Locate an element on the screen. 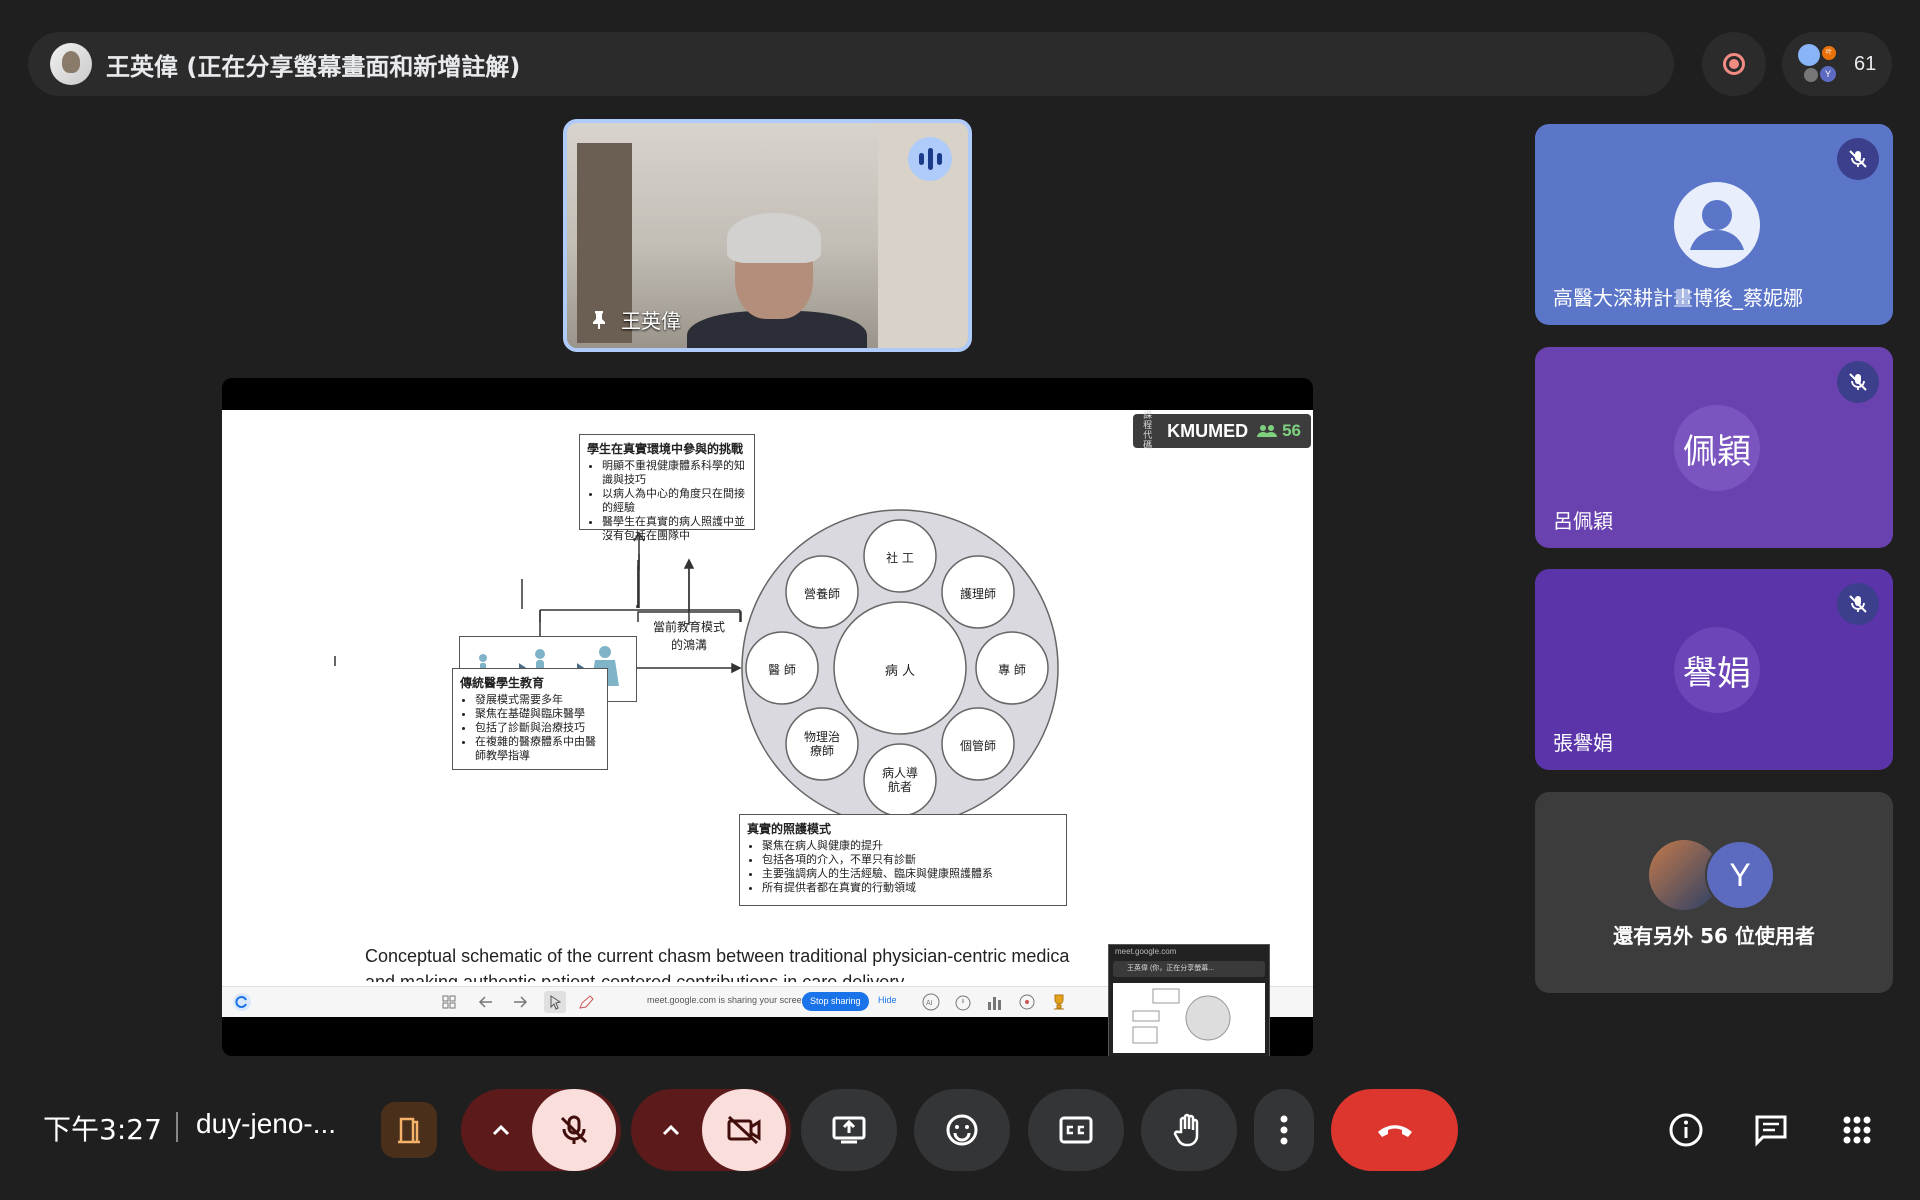  box-item: 所有提供者都在真實的行動領域 is located at coordinates (911, 888).